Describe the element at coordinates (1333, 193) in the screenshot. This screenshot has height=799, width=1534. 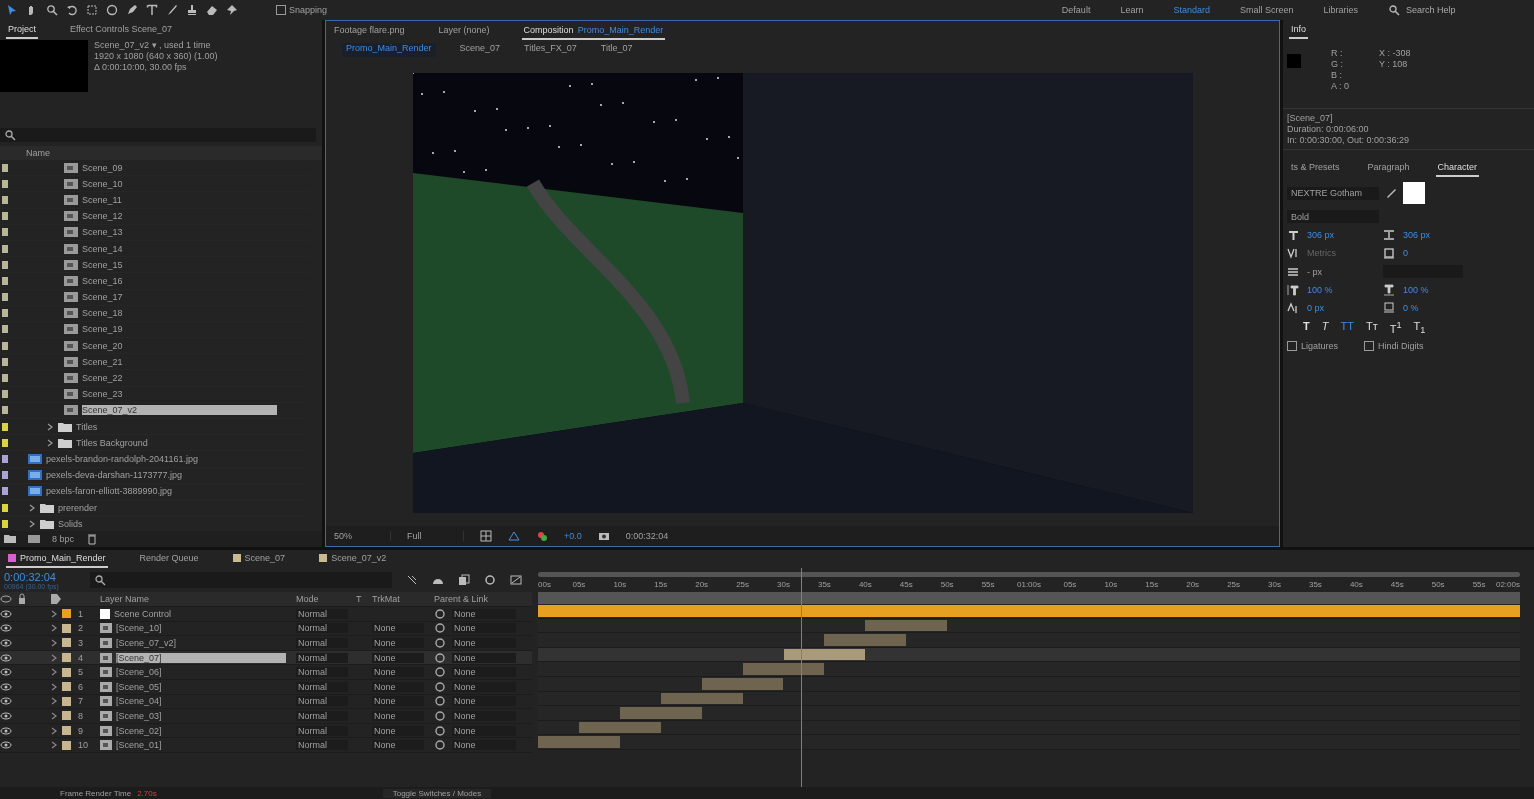
I see `font-family-dropdown: NEXTRE Gotham` at that location.